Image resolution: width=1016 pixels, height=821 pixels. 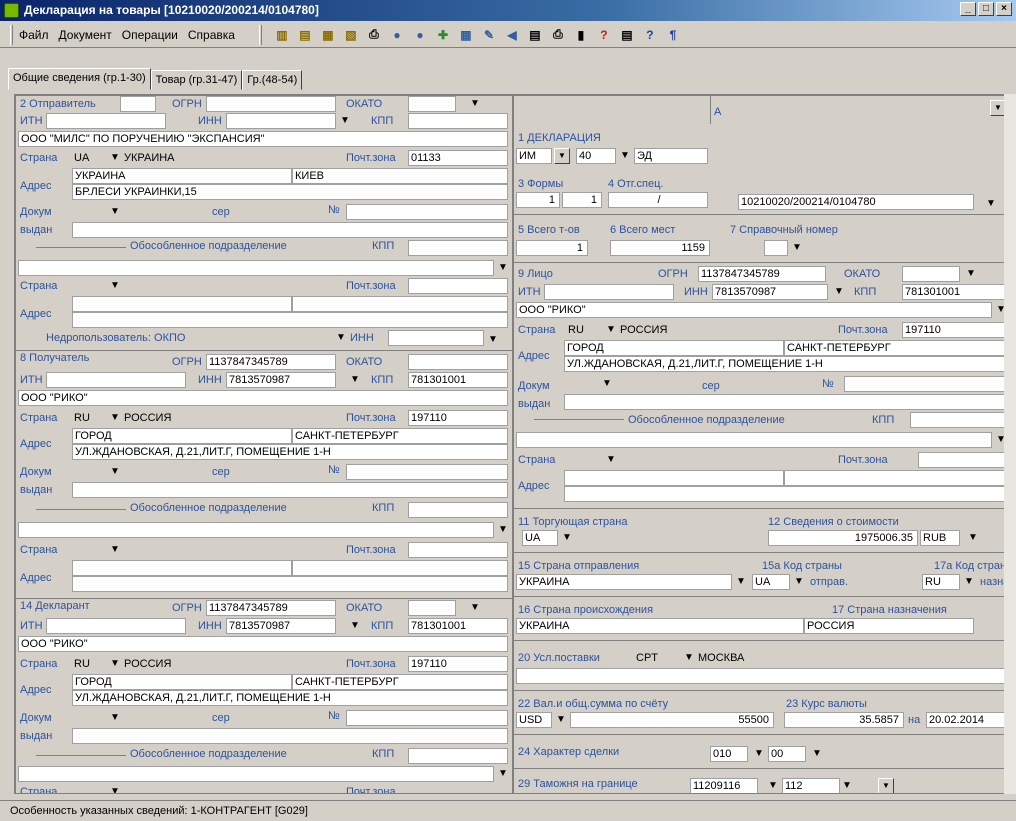 What do you see at coordinates (290, 584) in the screenshot?
I see `recipient-address2-street` at bounding box center [290, 584].